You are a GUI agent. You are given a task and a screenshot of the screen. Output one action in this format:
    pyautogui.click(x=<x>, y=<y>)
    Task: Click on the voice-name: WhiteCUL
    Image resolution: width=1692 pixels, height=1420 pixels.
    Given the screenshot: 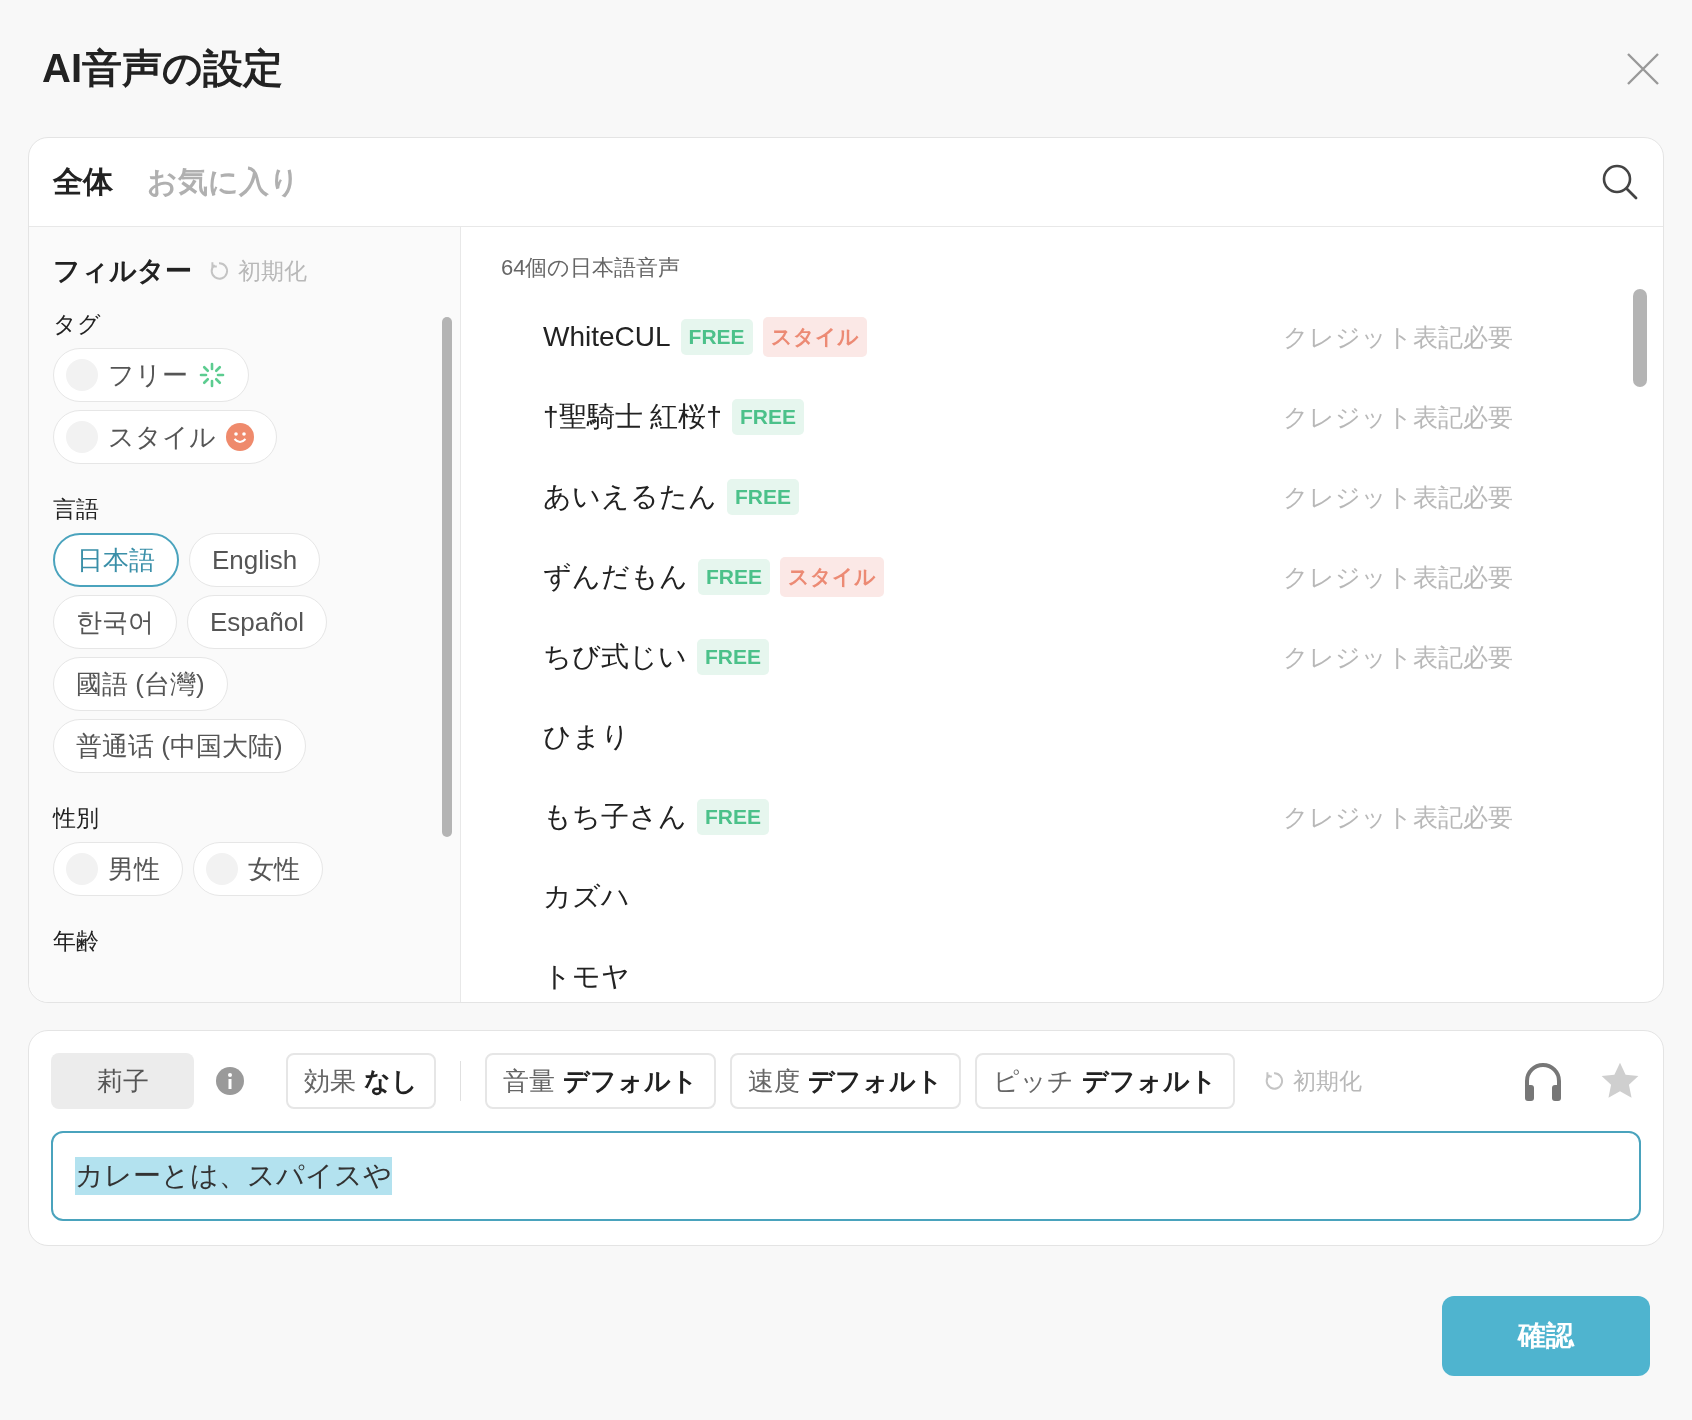 What is the action you would take?
    pyautogui.click(x=607, y=337)
    